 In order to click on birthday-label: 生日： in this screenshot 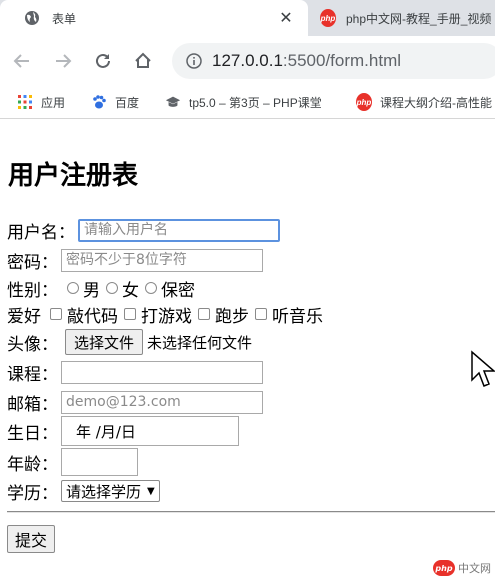, I will do `click(32, 433)`.